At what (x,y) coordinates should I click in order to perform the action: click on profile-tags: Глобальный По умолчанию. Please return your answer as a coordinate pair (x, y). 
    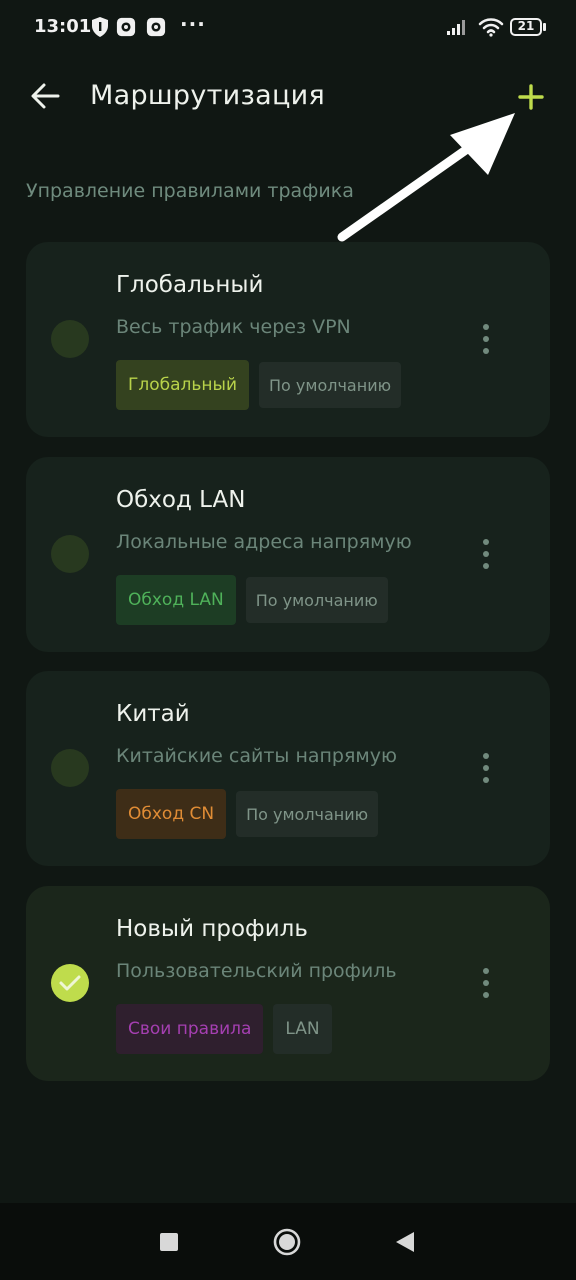
    Looking at the image, I should click on (259, 385).